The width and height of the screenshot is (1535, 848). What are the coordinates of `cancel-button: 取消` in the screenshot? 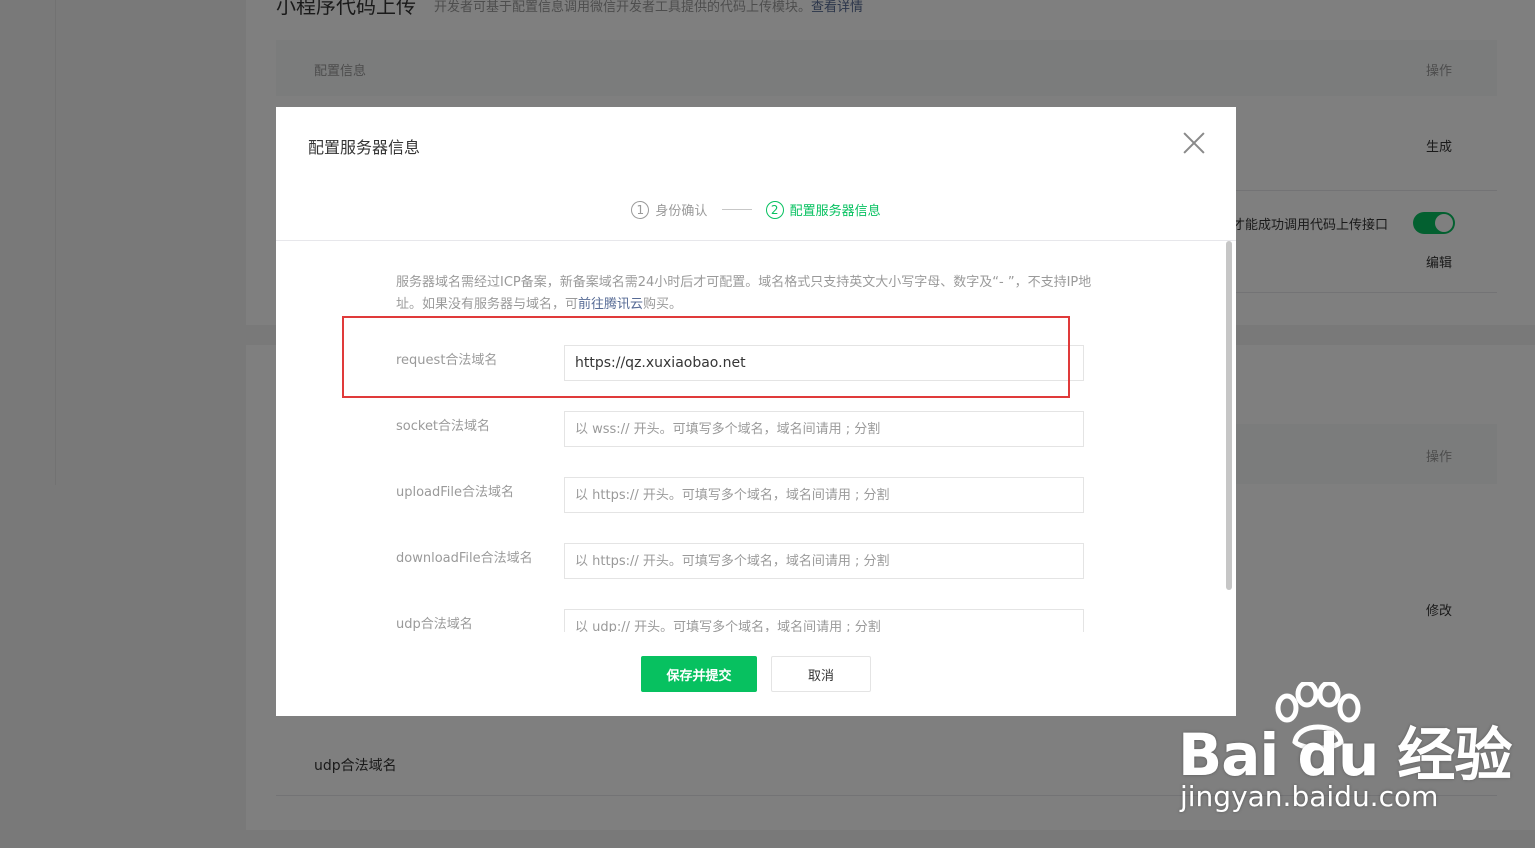 It's located at (821, 674).